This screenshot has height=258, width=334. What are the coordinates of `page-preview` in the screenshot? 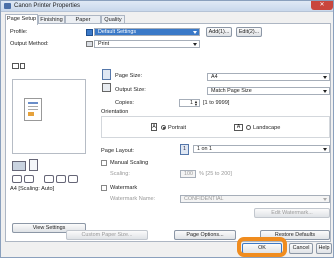 It's located at (49, 116).